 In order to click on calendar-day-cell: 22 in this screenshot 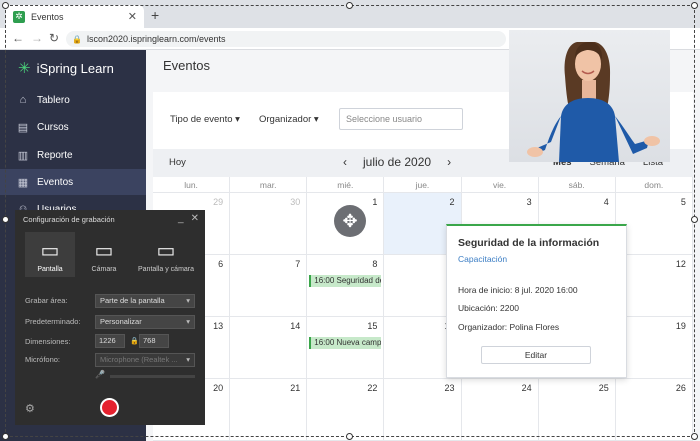, I will do `click(346, 410)`.